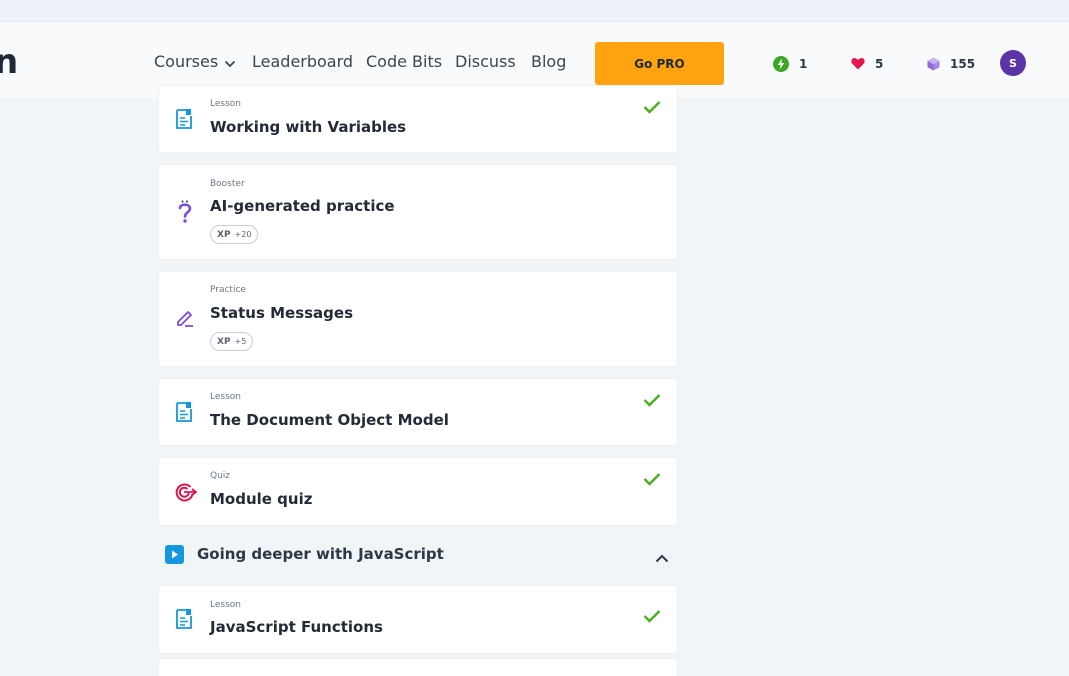 The height and width of the screenshot is (676, 1069). What do you see at coordinates (963, 63) in the screenshot?
I see `bits-count: 155` at bounding box center [963, 63].